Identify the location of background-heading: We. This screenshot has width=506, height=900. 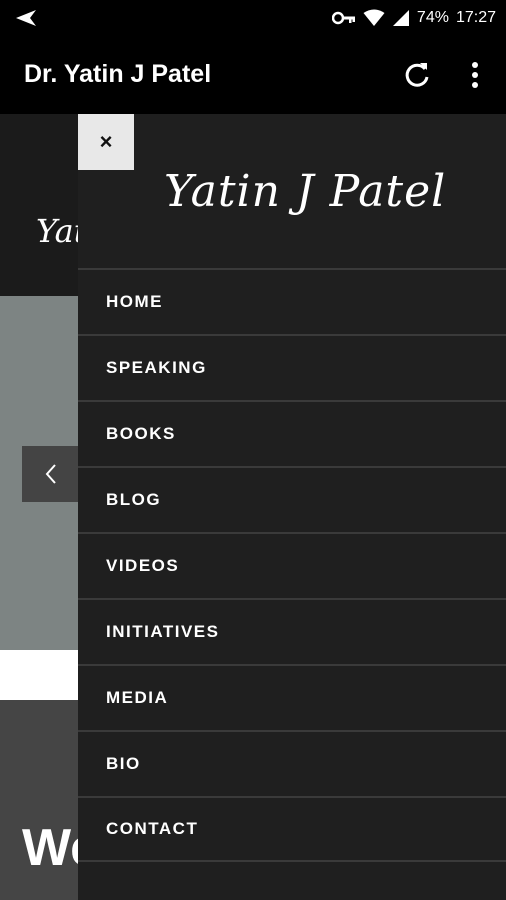
(50, 848).